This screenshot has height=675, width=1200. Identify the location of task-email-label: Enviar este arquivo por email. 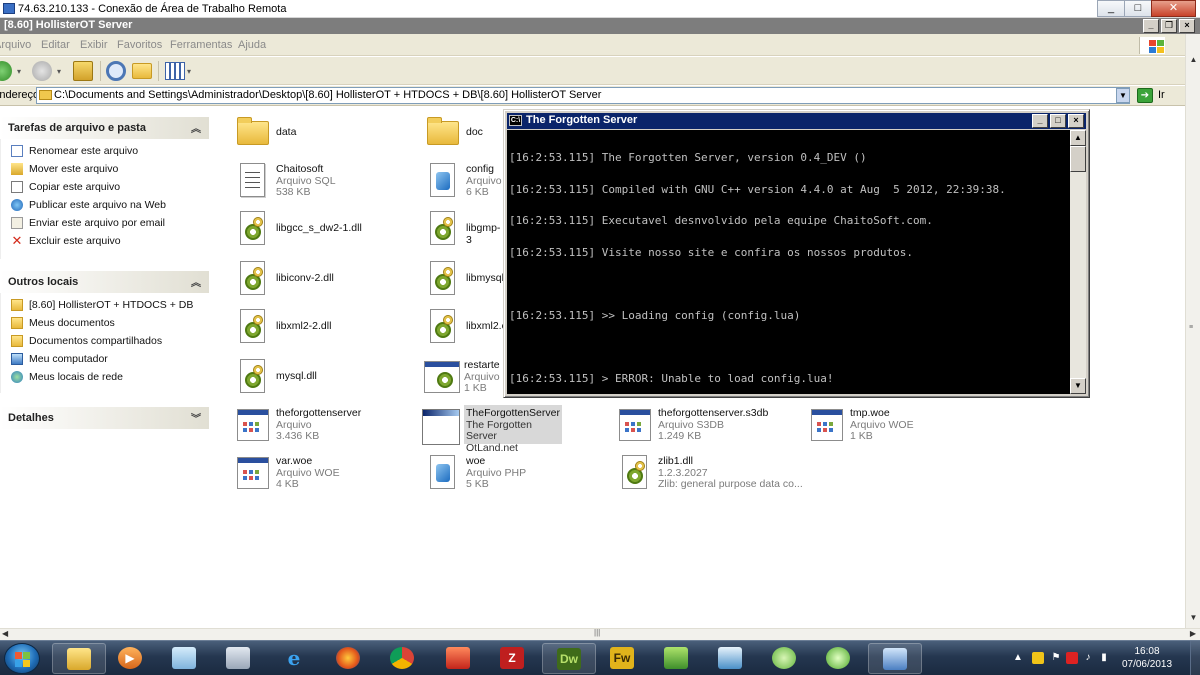
(97, 223).